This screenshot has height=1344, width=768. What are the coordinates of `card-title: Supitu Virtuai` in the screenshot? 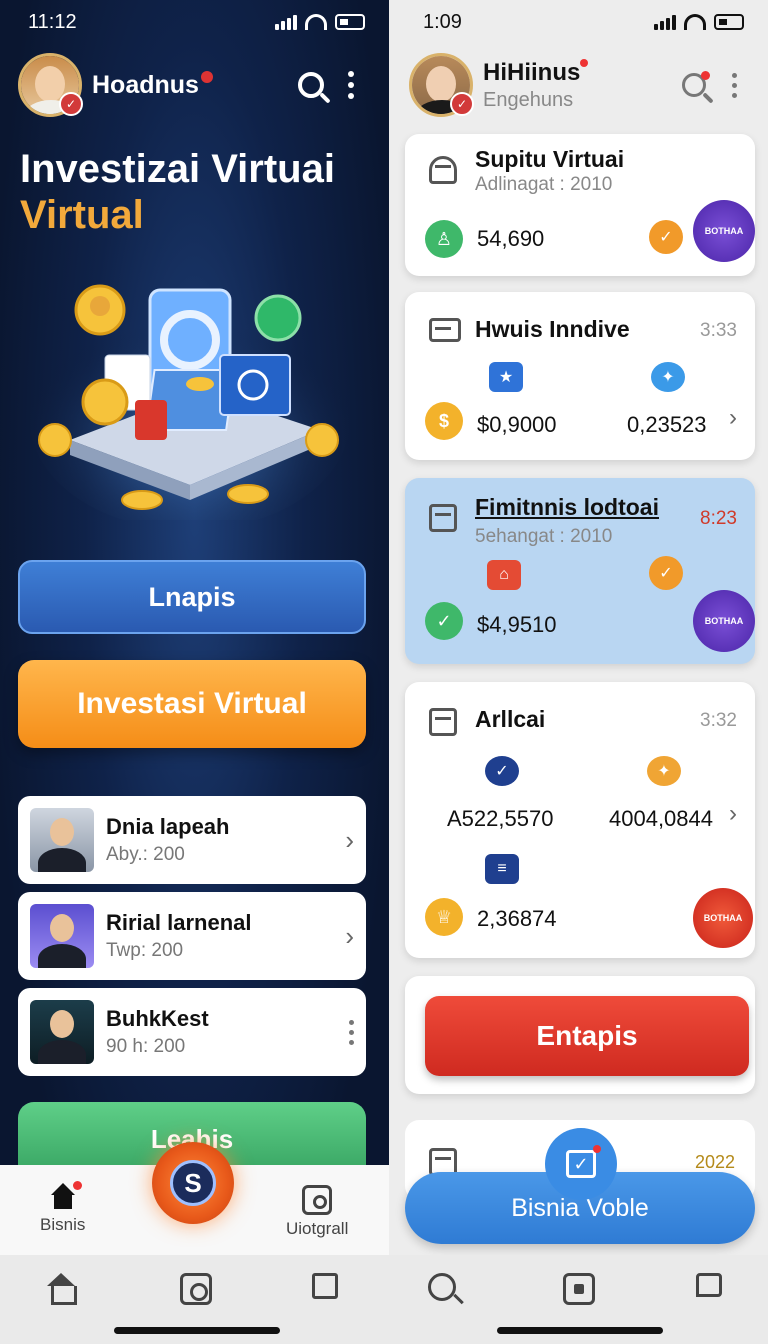 It's located at (550, 159).